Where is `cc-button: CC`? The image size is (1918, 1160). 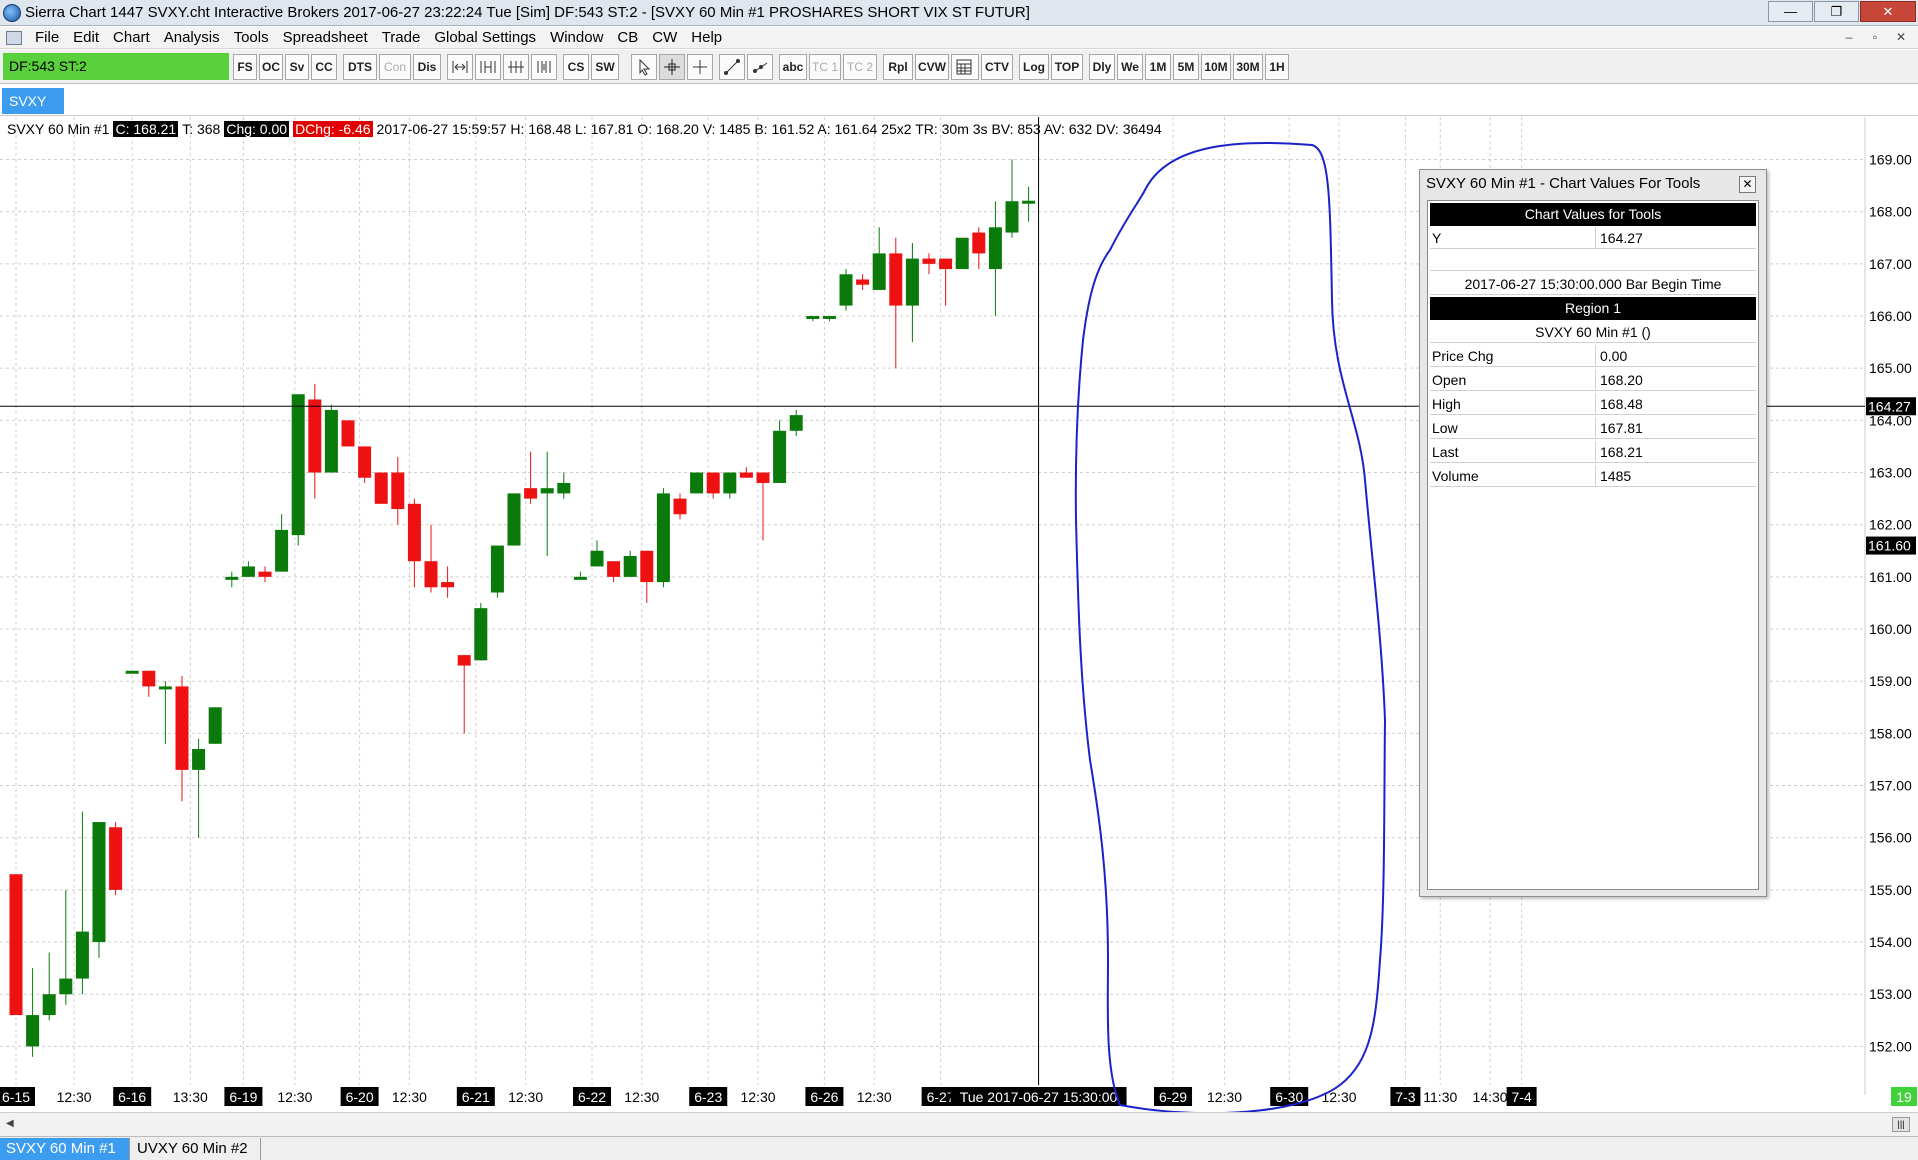 cc-button: CC is located at coordinates (324, 67).